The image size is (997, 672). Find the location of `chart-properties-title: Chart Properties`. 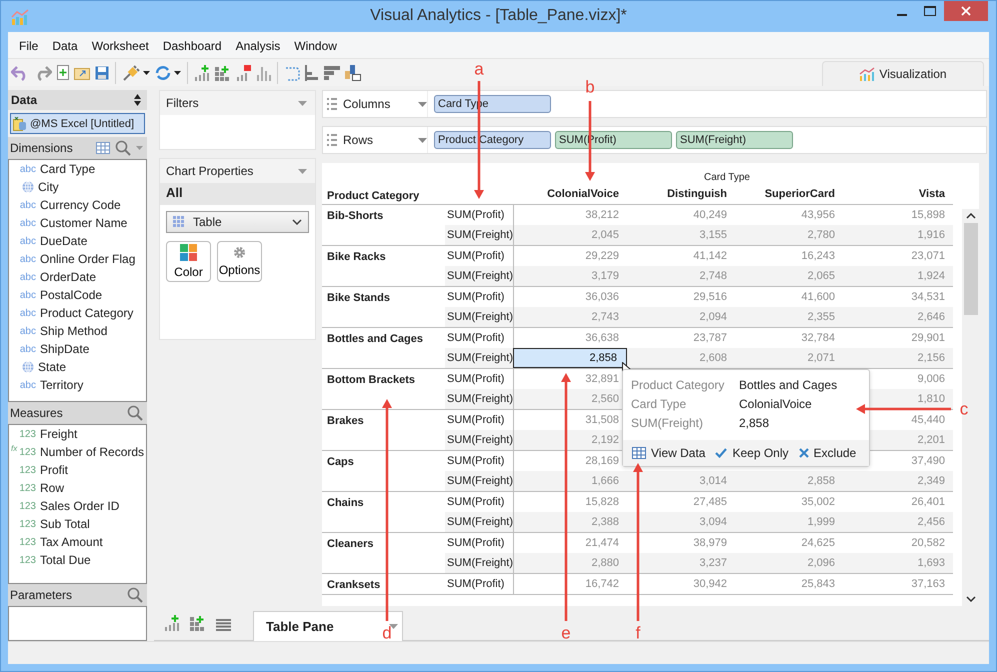

chart-properties-title: Chart Properties is located at coordinates (210, 171).